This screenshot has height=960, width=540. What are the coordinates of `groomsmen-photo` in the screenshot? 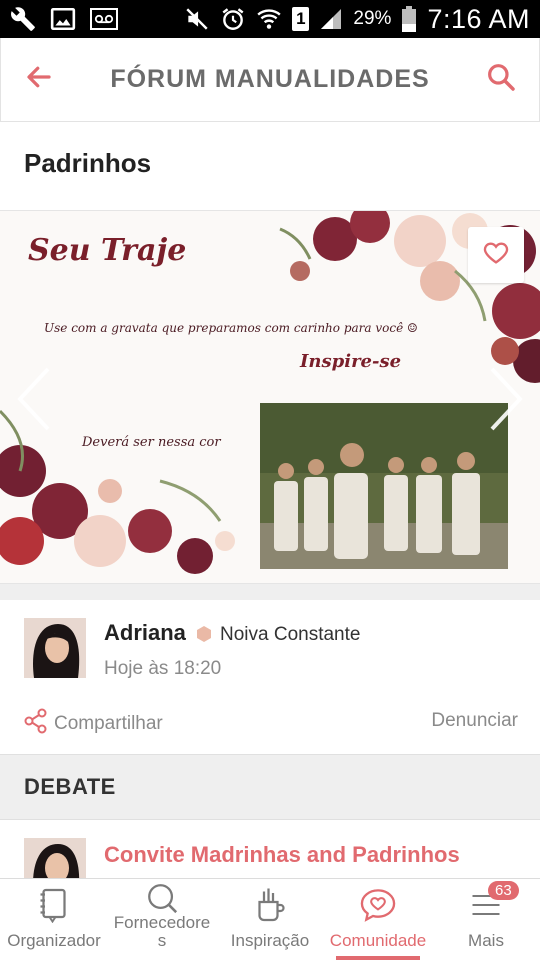 It's located at (384, 486).